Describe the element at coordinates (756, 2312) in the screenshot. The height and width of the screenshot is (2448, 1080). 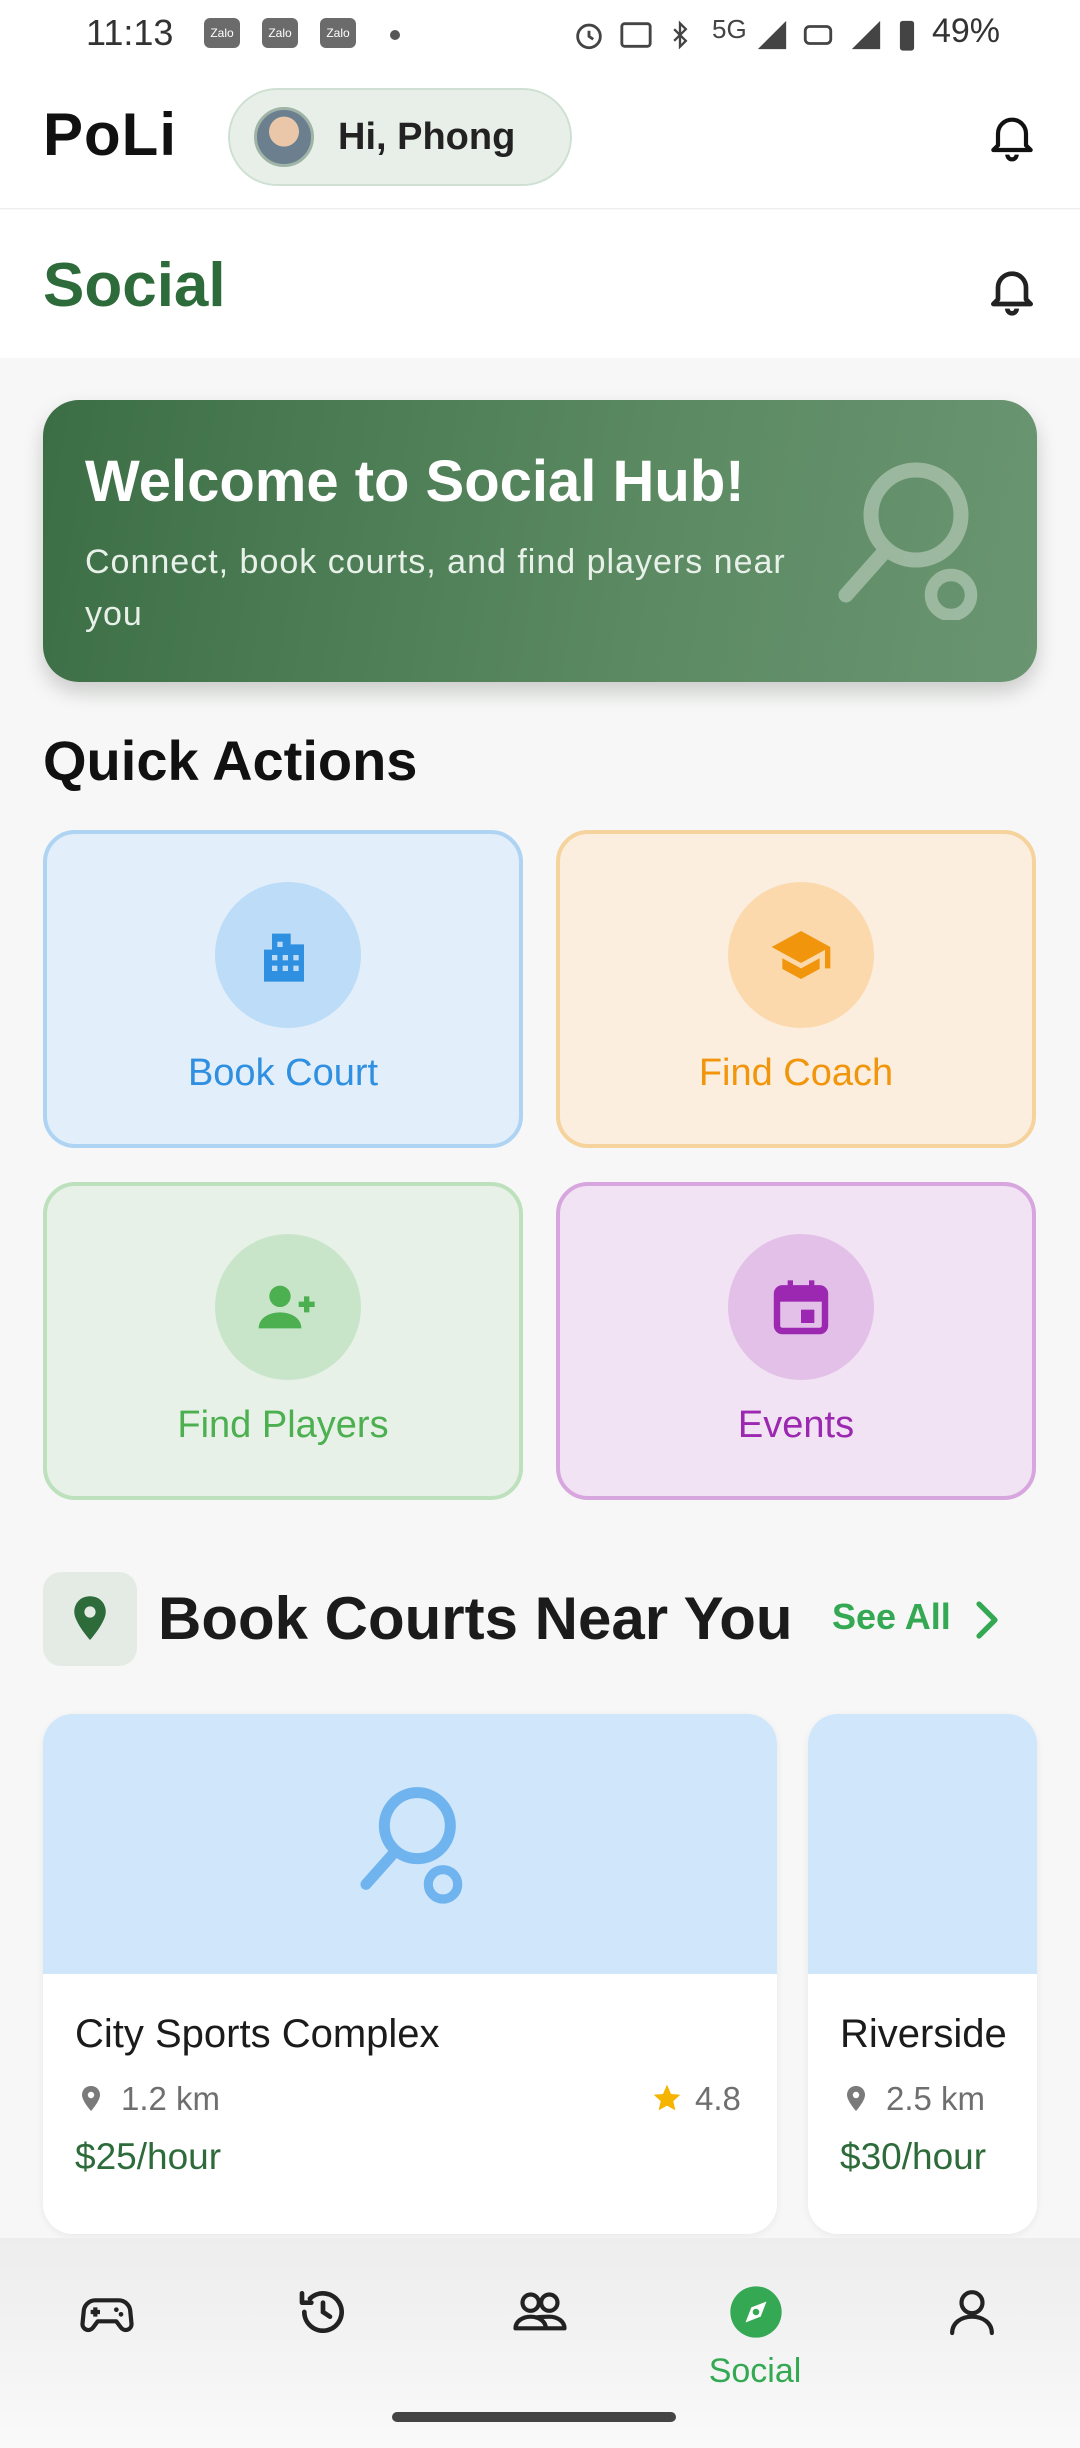
I see `compass-icon` at that location.